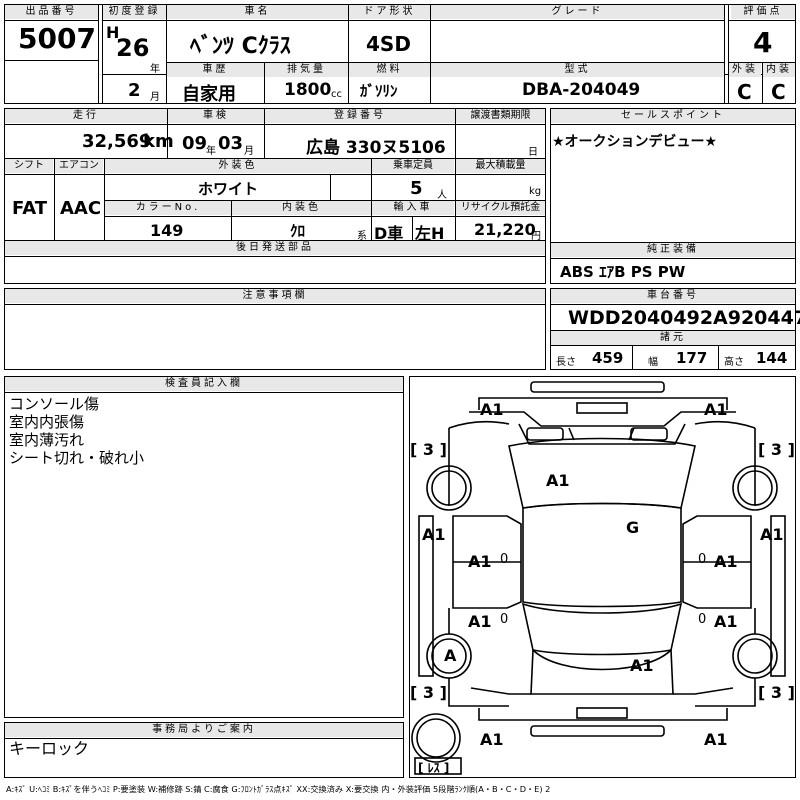  What do you see at coordinates (684, 318) in the screenshot?
I see `chassis-number: WDD2040492A920447` at bounding box center [684, 318].